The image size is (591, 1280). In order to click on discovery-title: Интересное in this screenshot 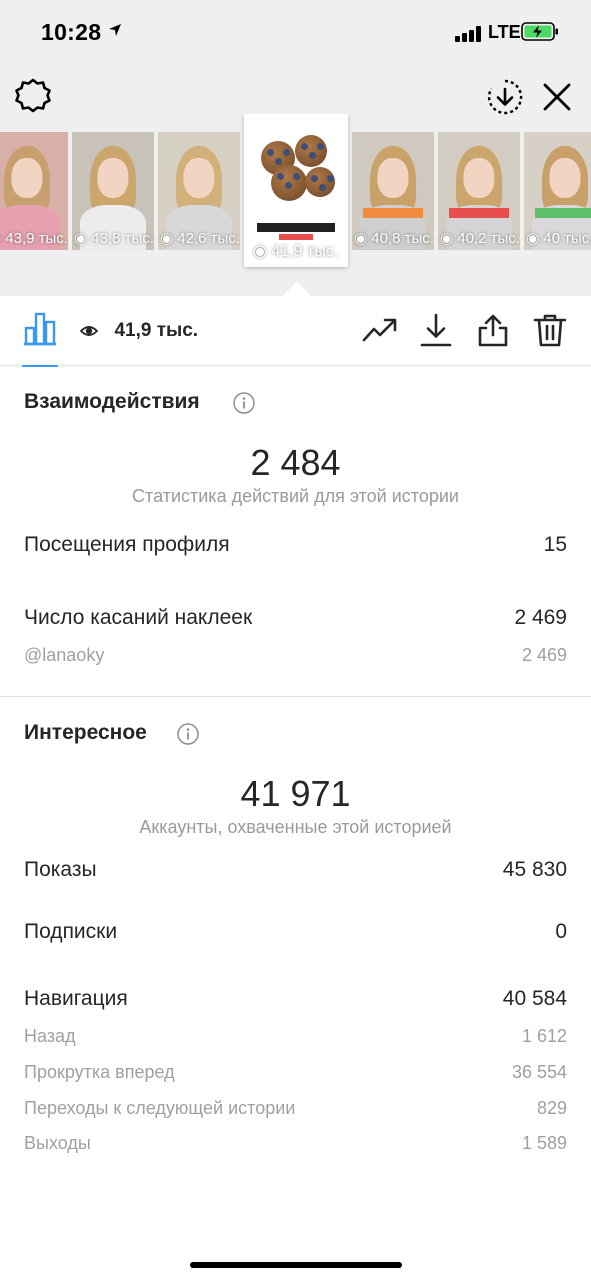, I will do `click(85, 732)`.